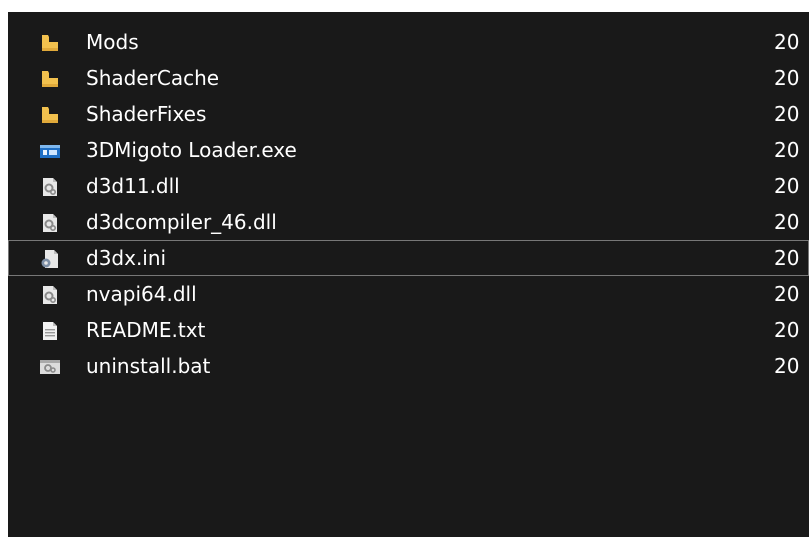  What do you see at coordinates (408, 114) in the screenshot?
I see `file-row-shaderfixes: ShaderFixes 20` at bounding box center [408, 114].